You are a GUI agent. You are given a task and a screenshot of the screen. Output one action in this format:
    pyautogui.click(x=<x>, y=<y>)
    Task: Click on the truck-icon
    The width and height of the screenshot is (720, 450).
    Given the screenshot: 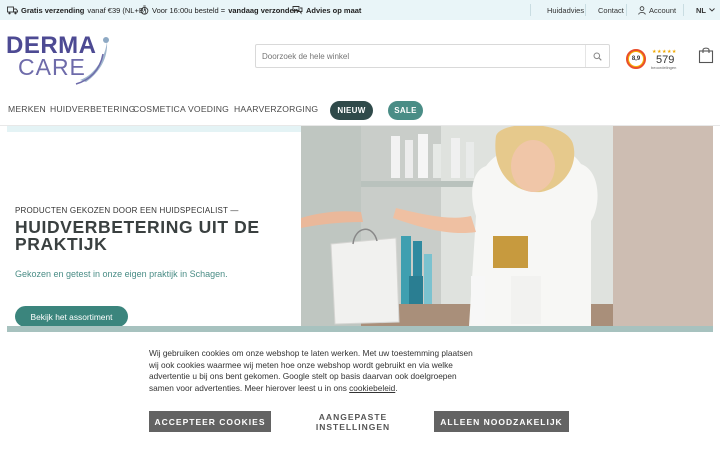 What is the action you would take?
    pyautogui.click(x=12, y=10)
    